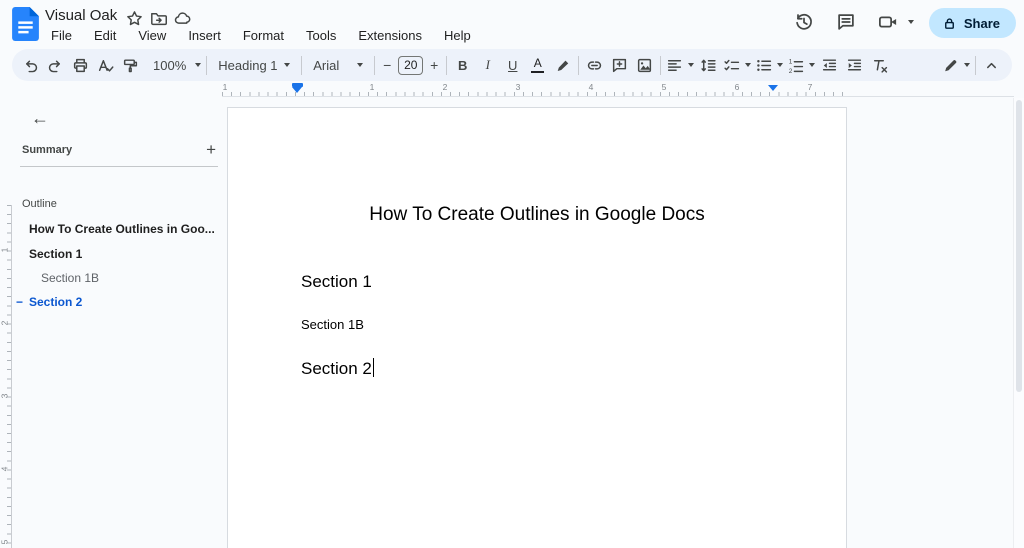  I want to click on menu-edit: Edit, so click(105, 35).